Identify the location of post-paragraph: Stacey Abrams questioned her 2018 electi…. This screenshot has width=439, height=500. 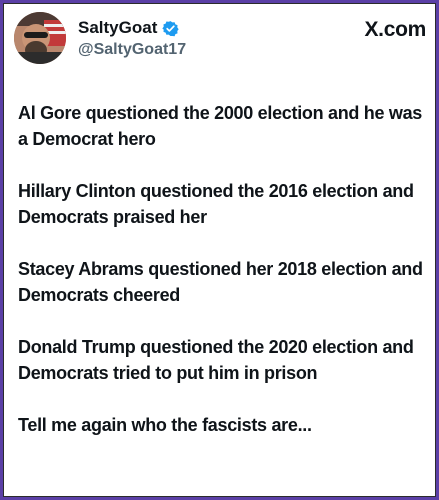
(220, 282).